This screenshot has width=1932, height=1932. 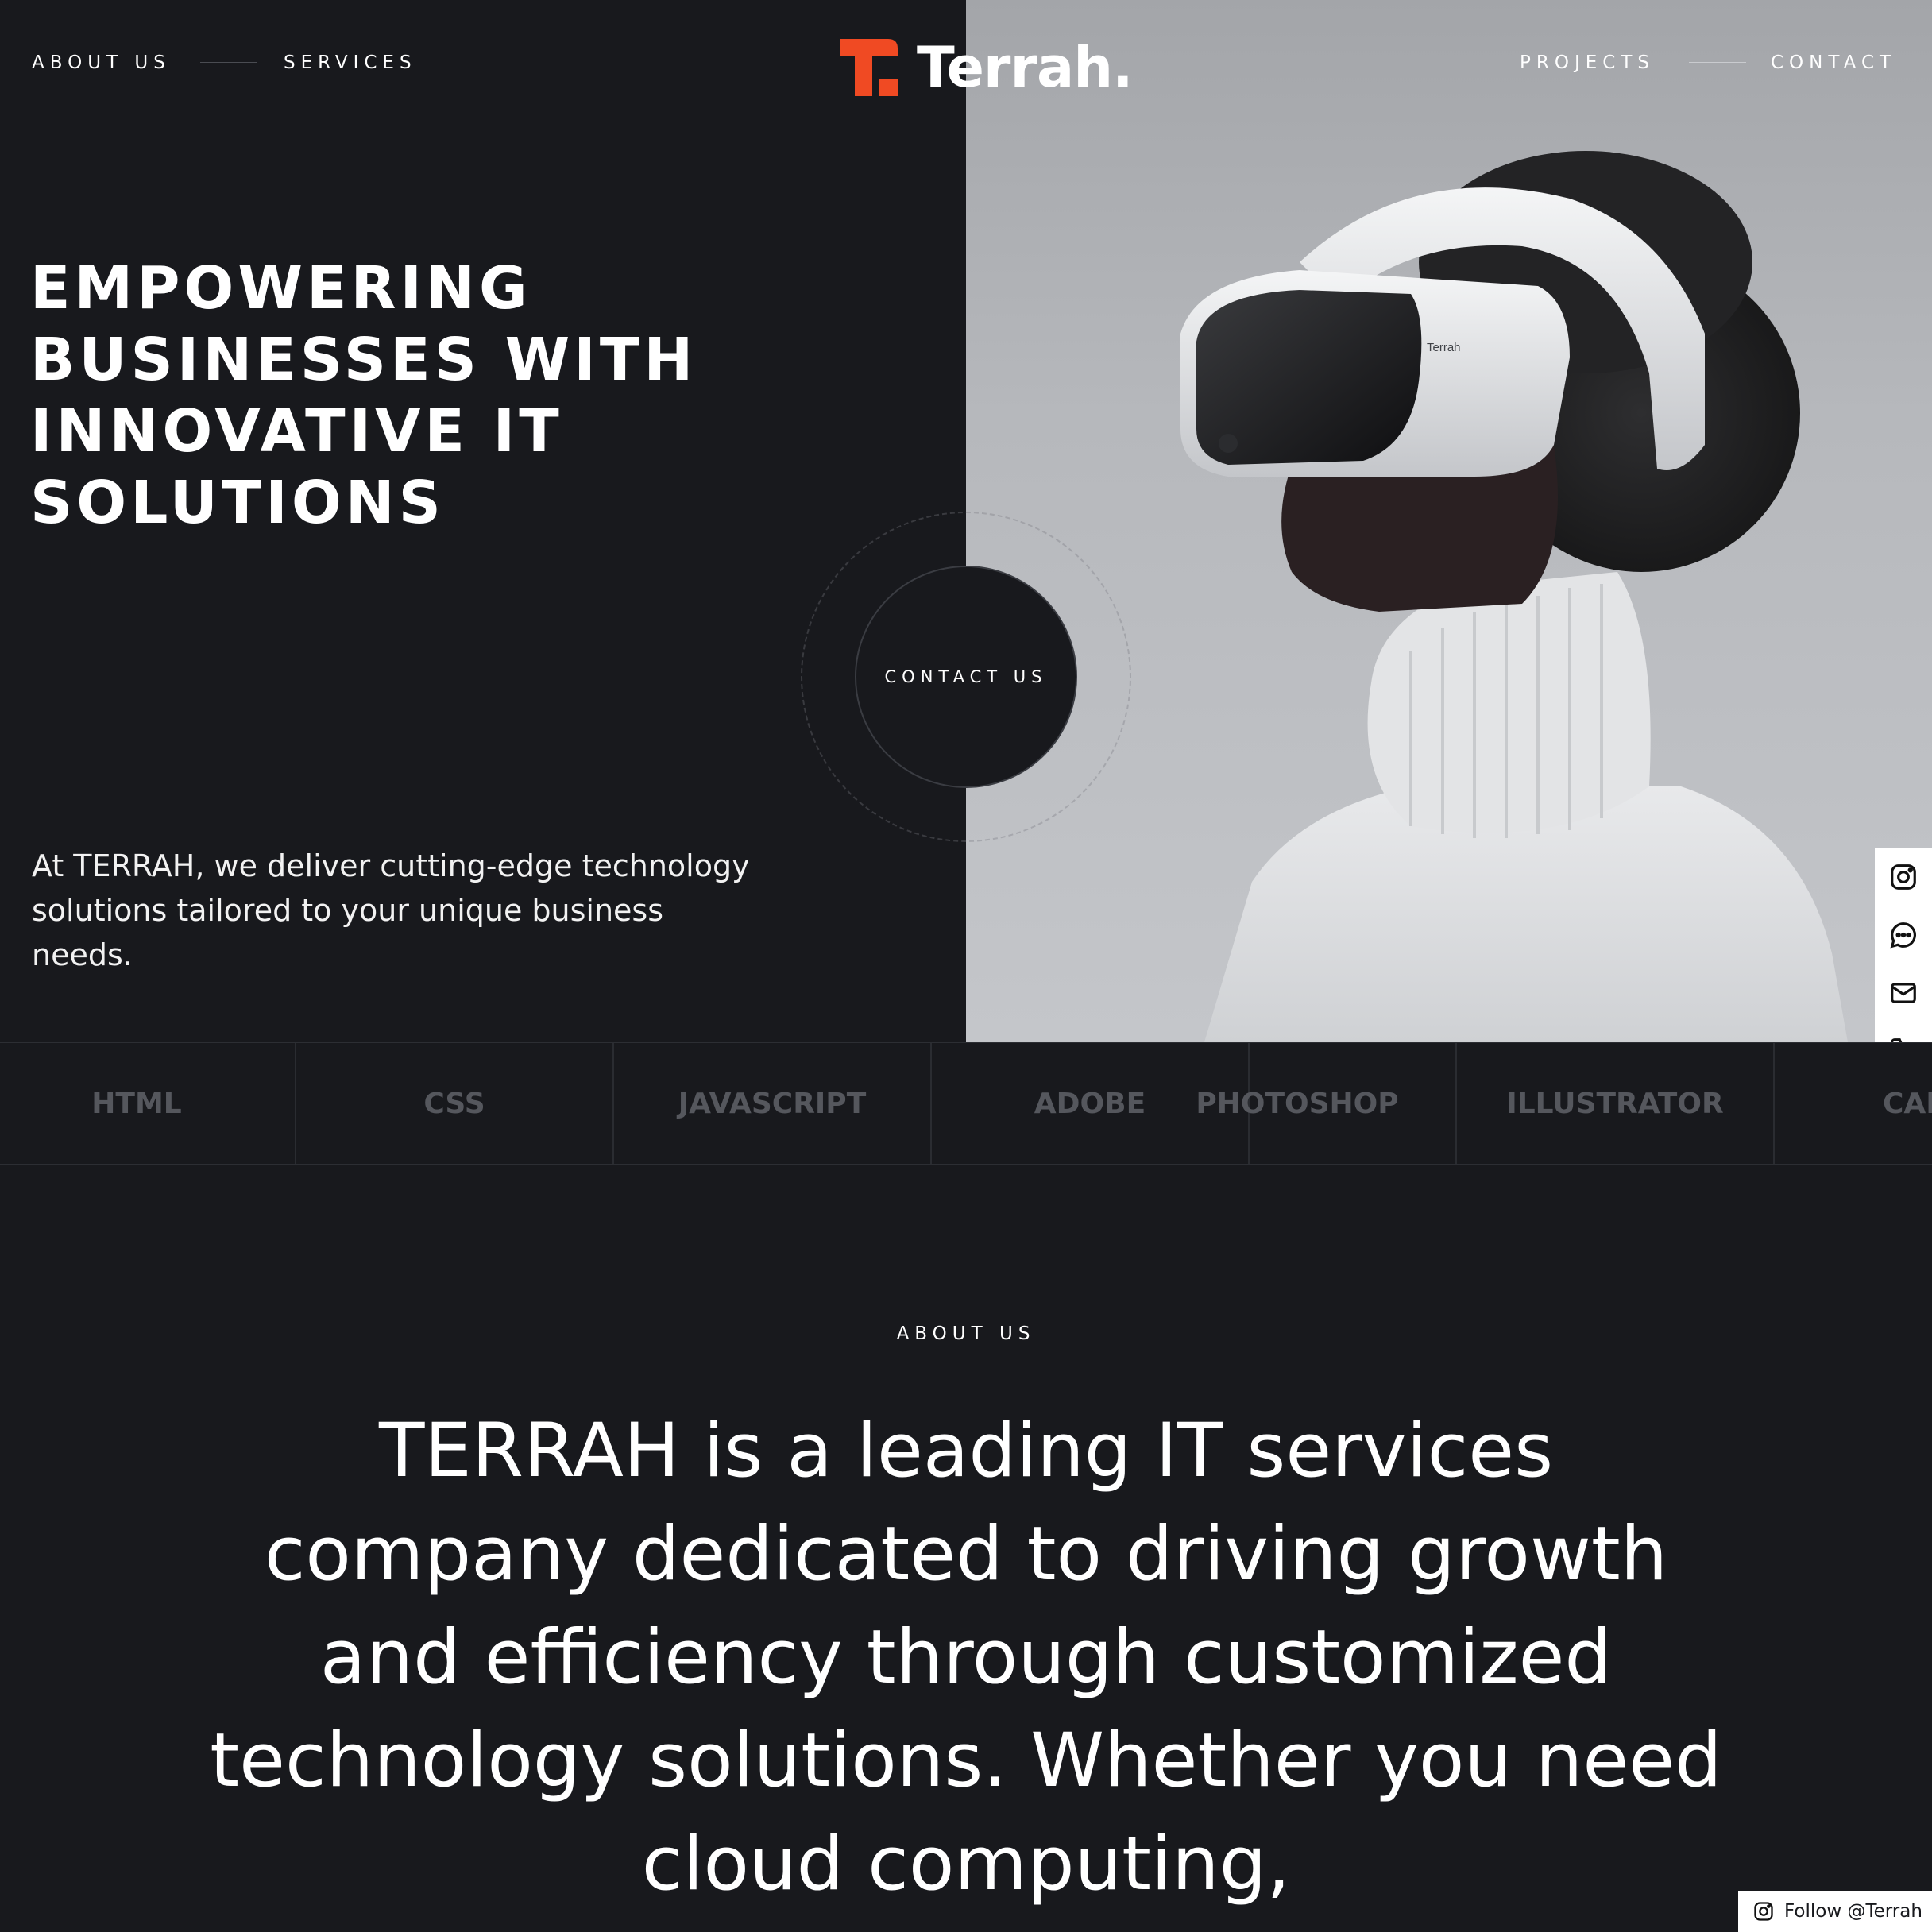 What do you see at coordinates (1025, 68) in the screenshot?
I see `logo-text: Terrah.` at bounding box center [1025, 68].